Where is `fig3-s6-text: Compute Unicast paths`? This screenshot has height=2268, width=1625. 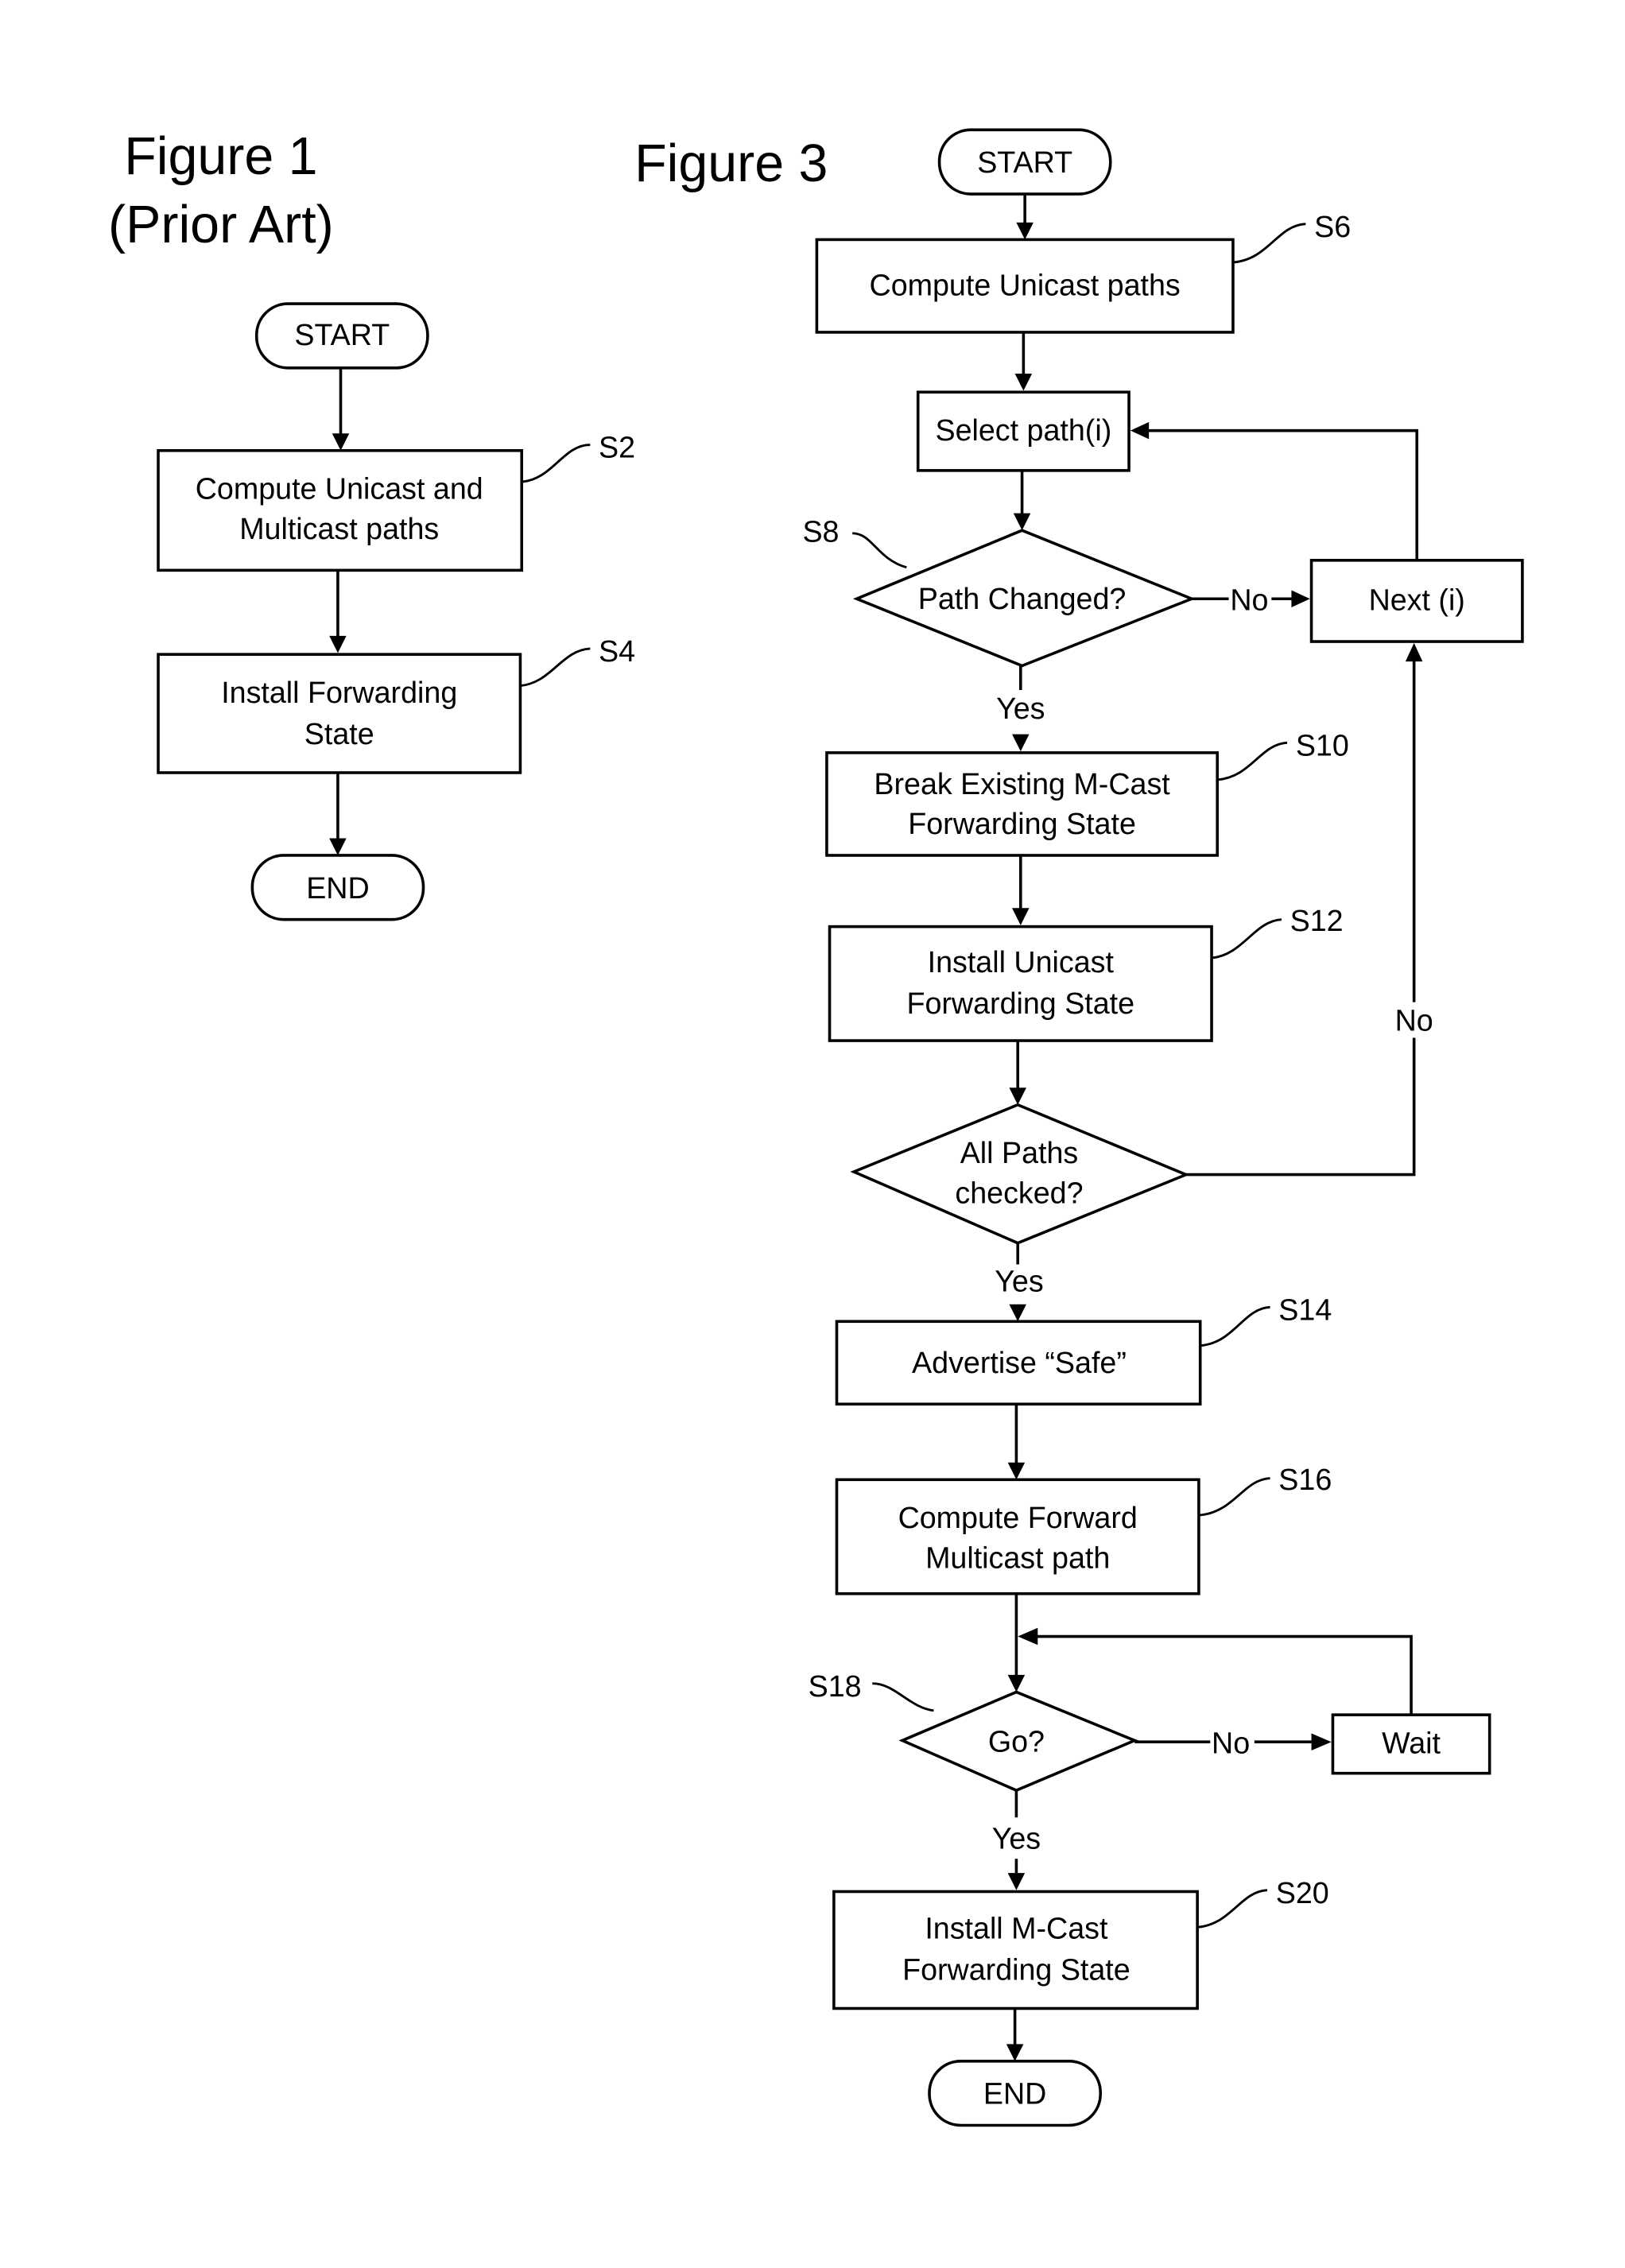
fig3-s6-text: Compute Unicast paths is located at coordinates (1025, 284).